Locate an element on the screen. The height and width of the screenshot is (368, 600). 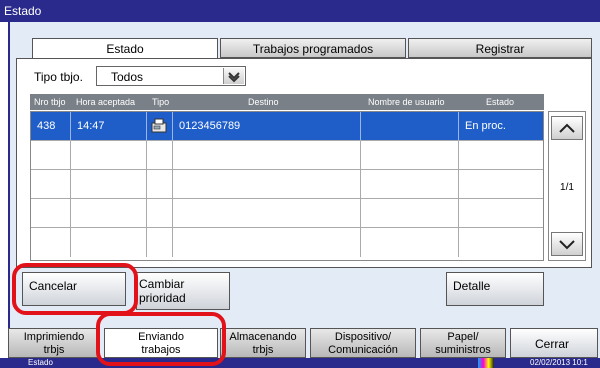
tab-estado: Estado is located at coordinates (125, 49).